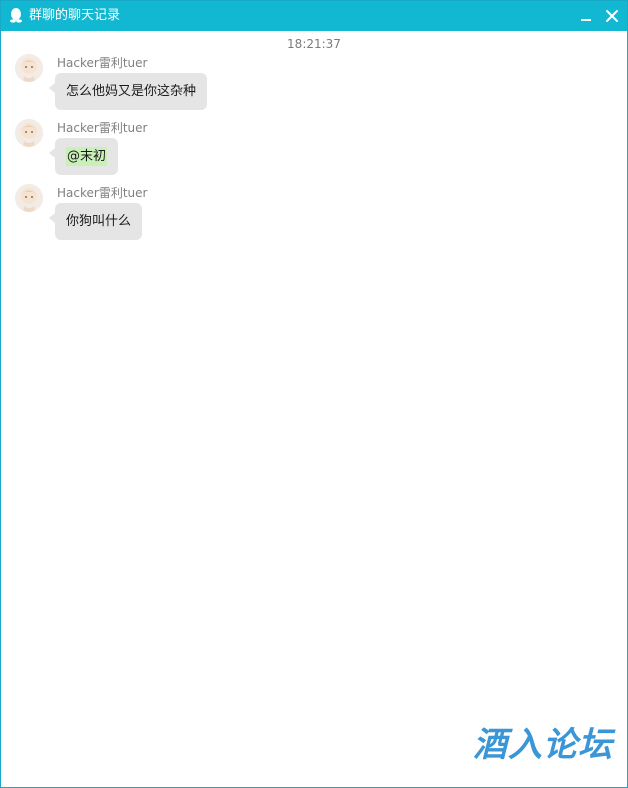  I want to click on message-timestamp: 18:21:37, so click(314, 44).